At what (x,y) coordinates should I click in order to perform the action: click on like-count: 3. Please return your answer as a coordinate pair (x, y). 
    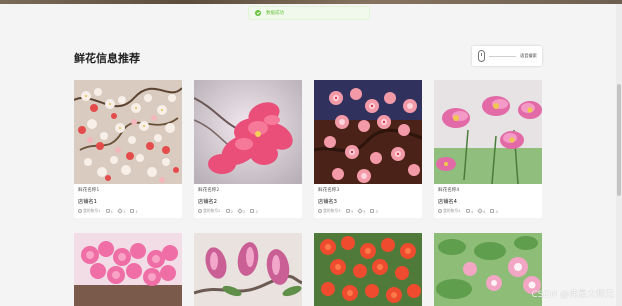
    Looking at the image, I should click on (352, 211).